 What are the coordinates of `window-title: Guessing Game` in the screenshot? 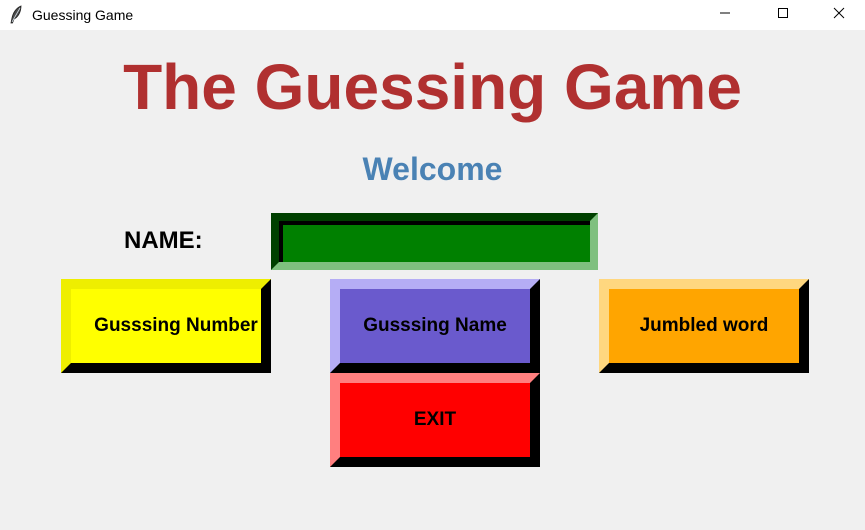 It's located at (83, 15).